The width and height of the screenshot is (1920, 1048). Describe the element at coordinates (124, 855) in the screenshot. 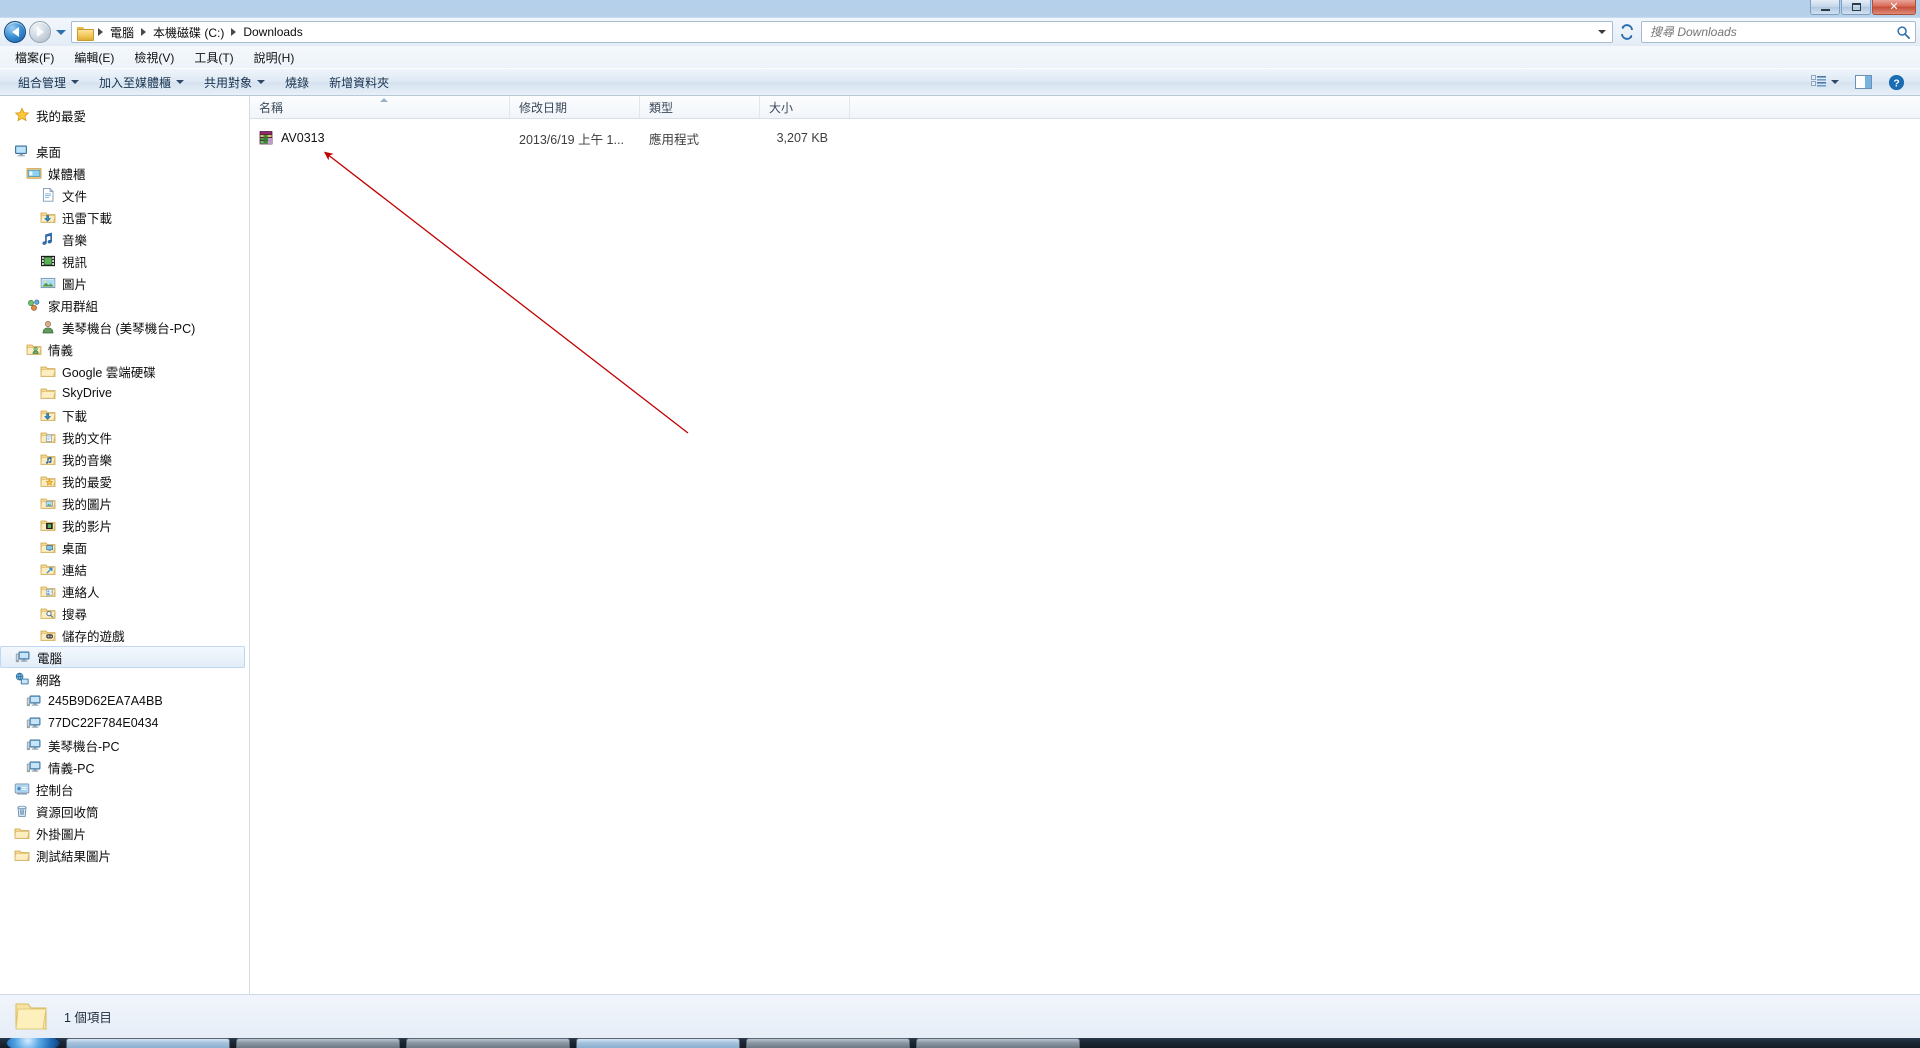

I see `sidebar-item-34: 測試結果圖片` at that location.